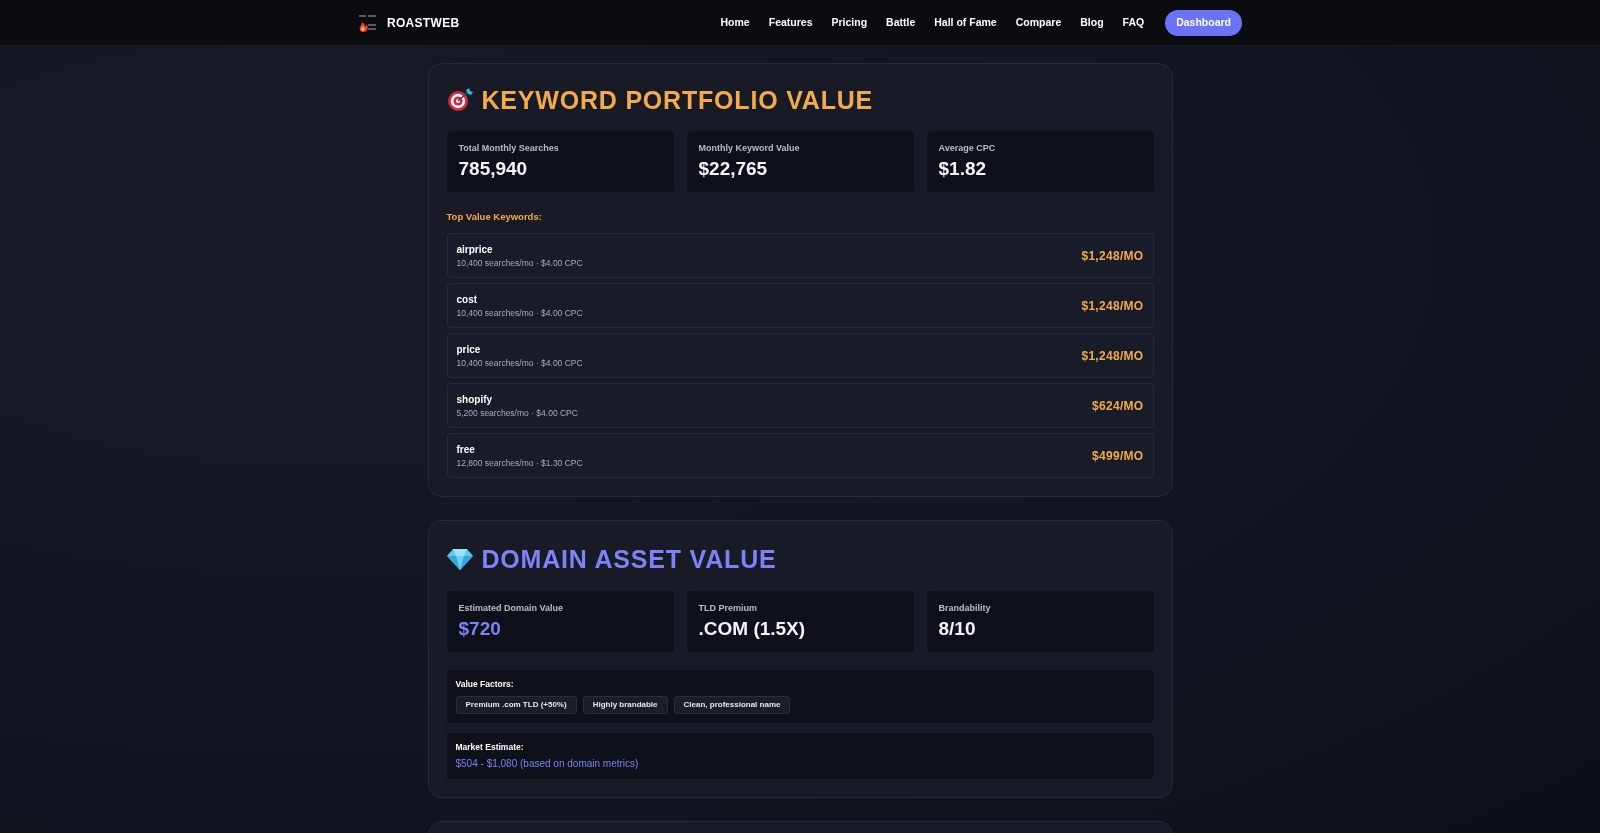 Image resolution: width=1600 pixels, height=833 pixels. What do you see at coordinates (459, 559) in the screenshot?
I see `diamond-icon` at bounding box center [459, 559].